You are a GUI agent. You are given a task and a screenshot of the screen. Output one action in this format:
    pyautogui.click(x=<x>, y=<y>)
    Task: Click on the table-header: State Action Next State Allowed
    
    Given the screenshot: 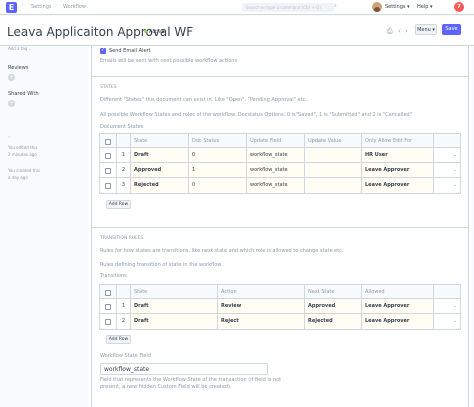 What is the action you would take?
    pyautogui.click(x=280, y=292)
    